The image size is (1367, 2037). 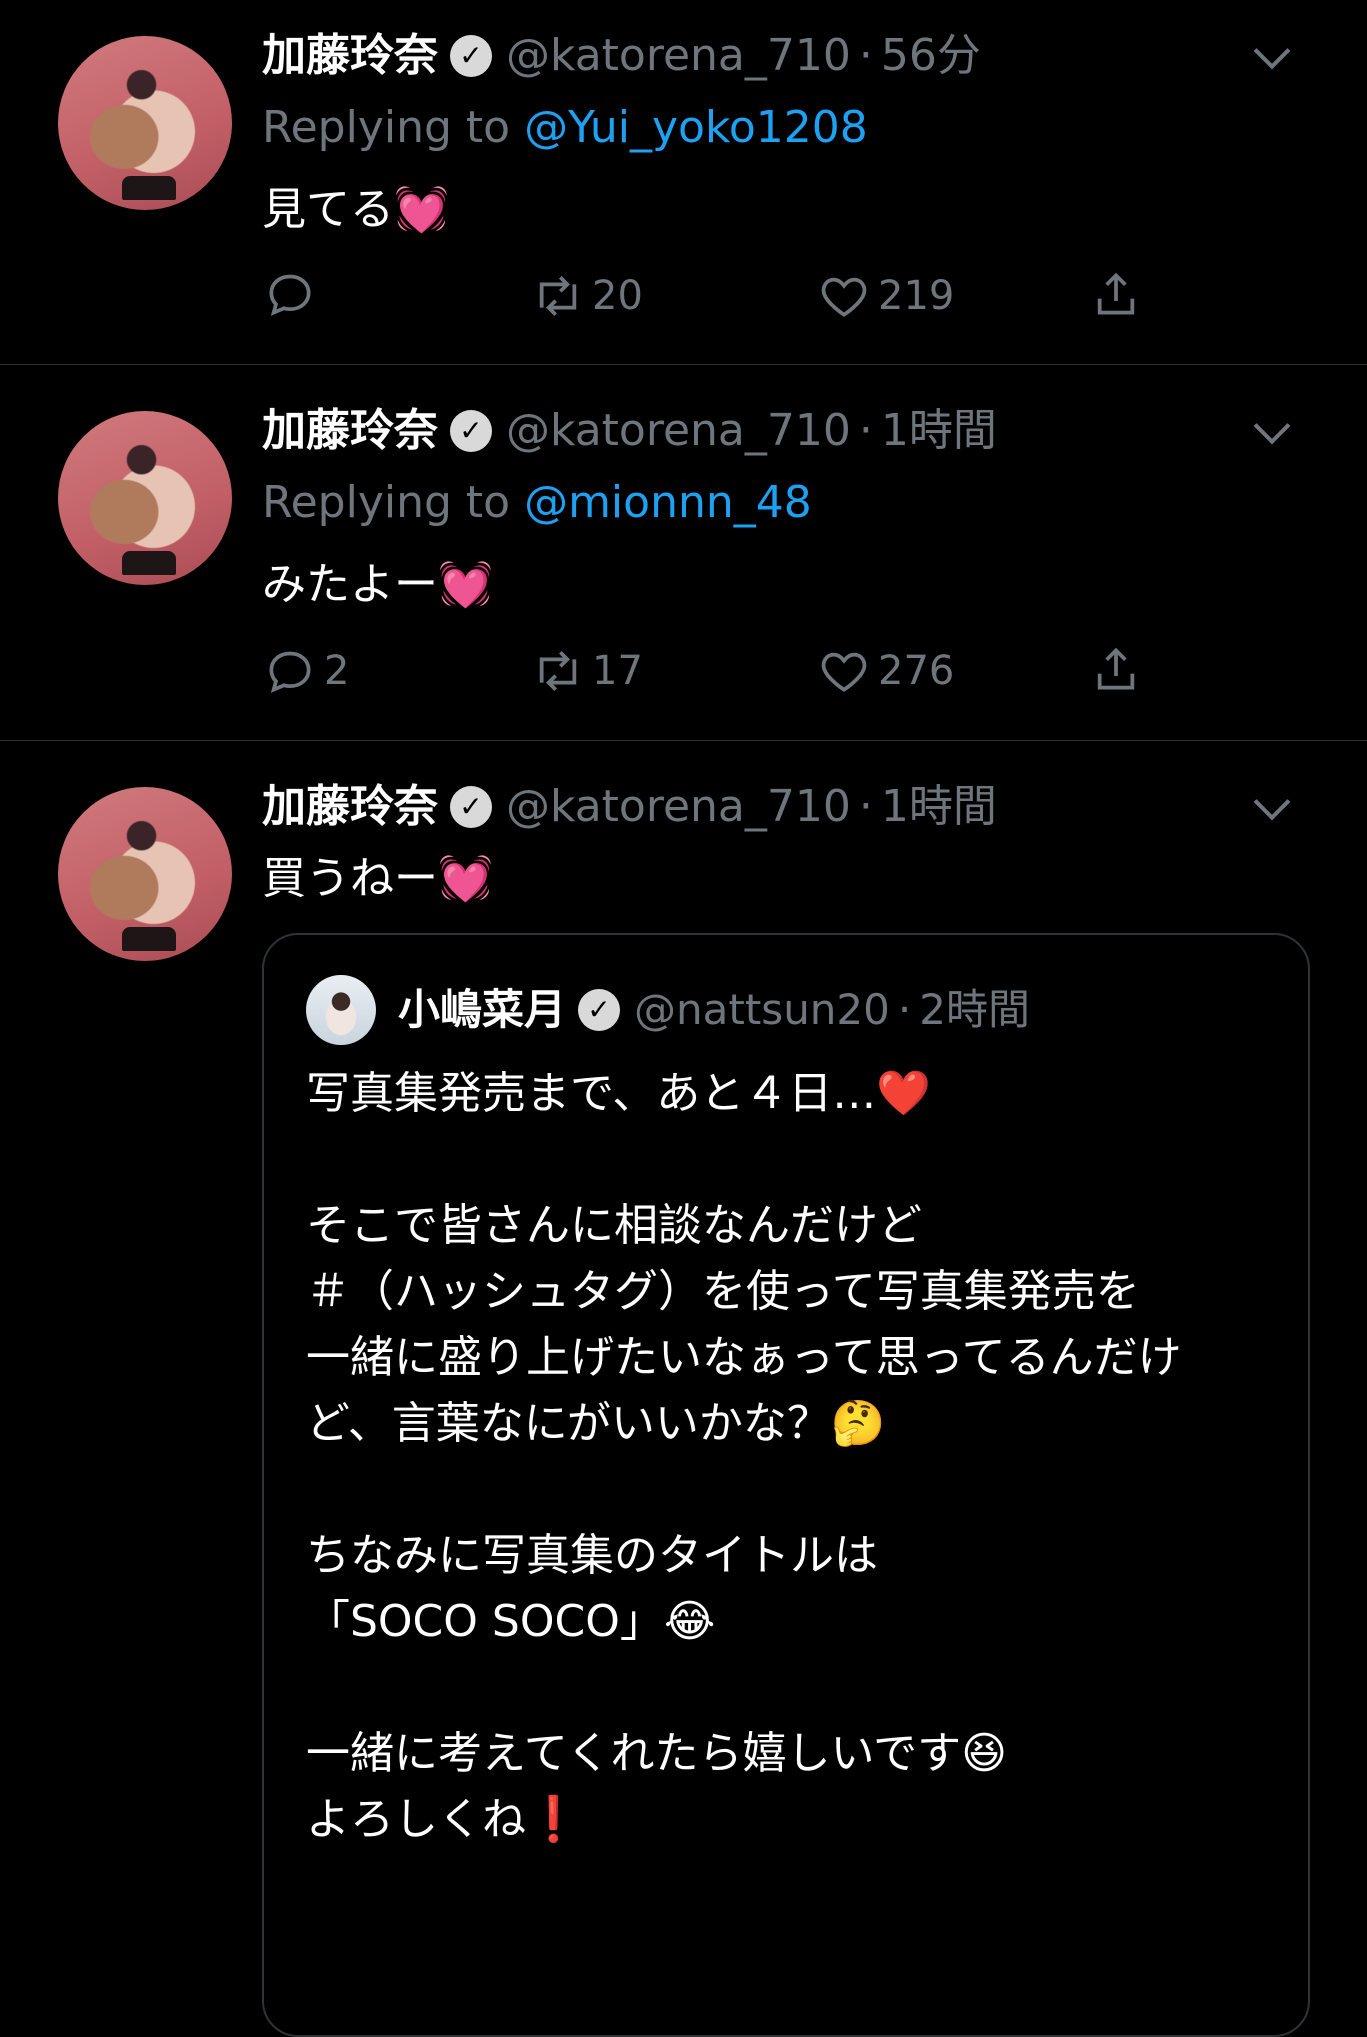 I want to click on quoted-line: よろしくね❗️, so click(x=443, y=1819).